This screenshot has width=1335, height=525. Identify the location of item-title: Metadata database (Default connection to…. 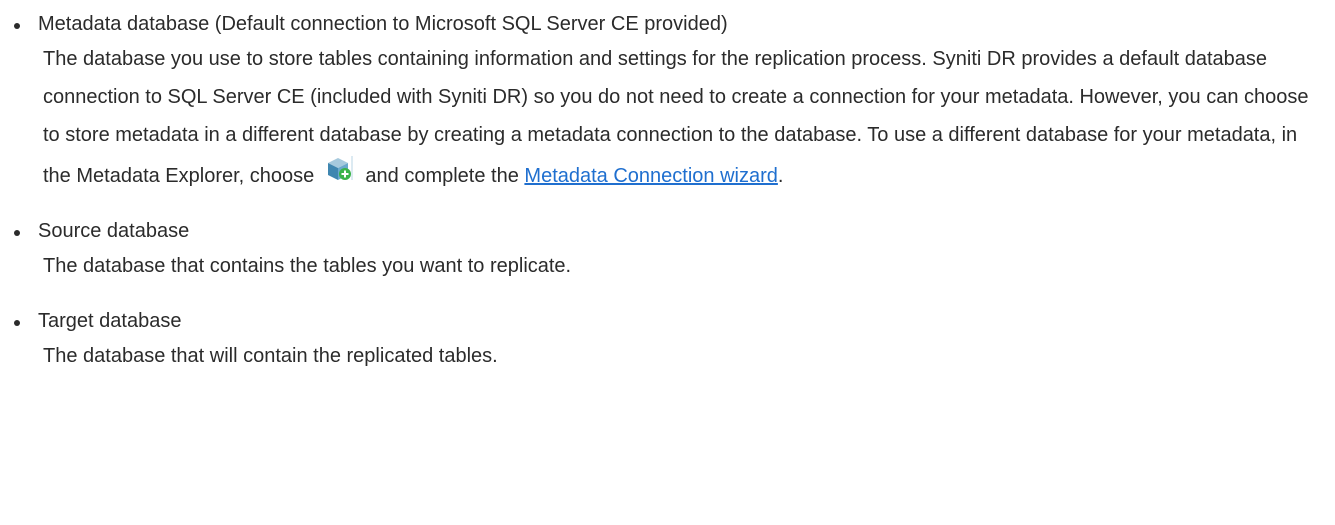
(383, 24).